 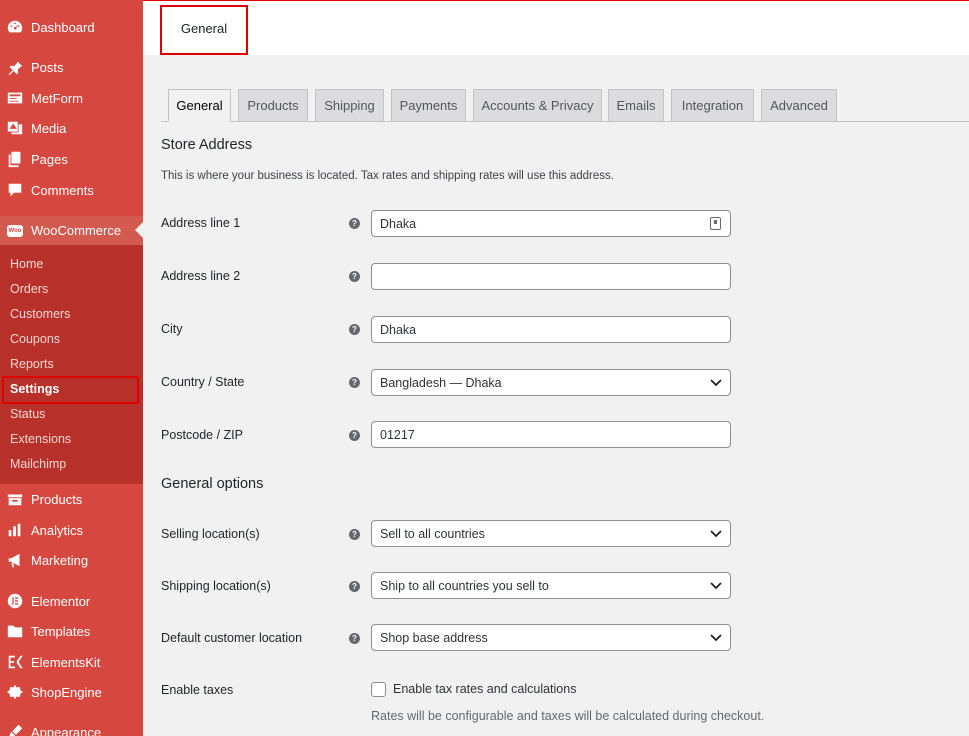 I want to click on analytics-icon, so click(x=15, y=530).